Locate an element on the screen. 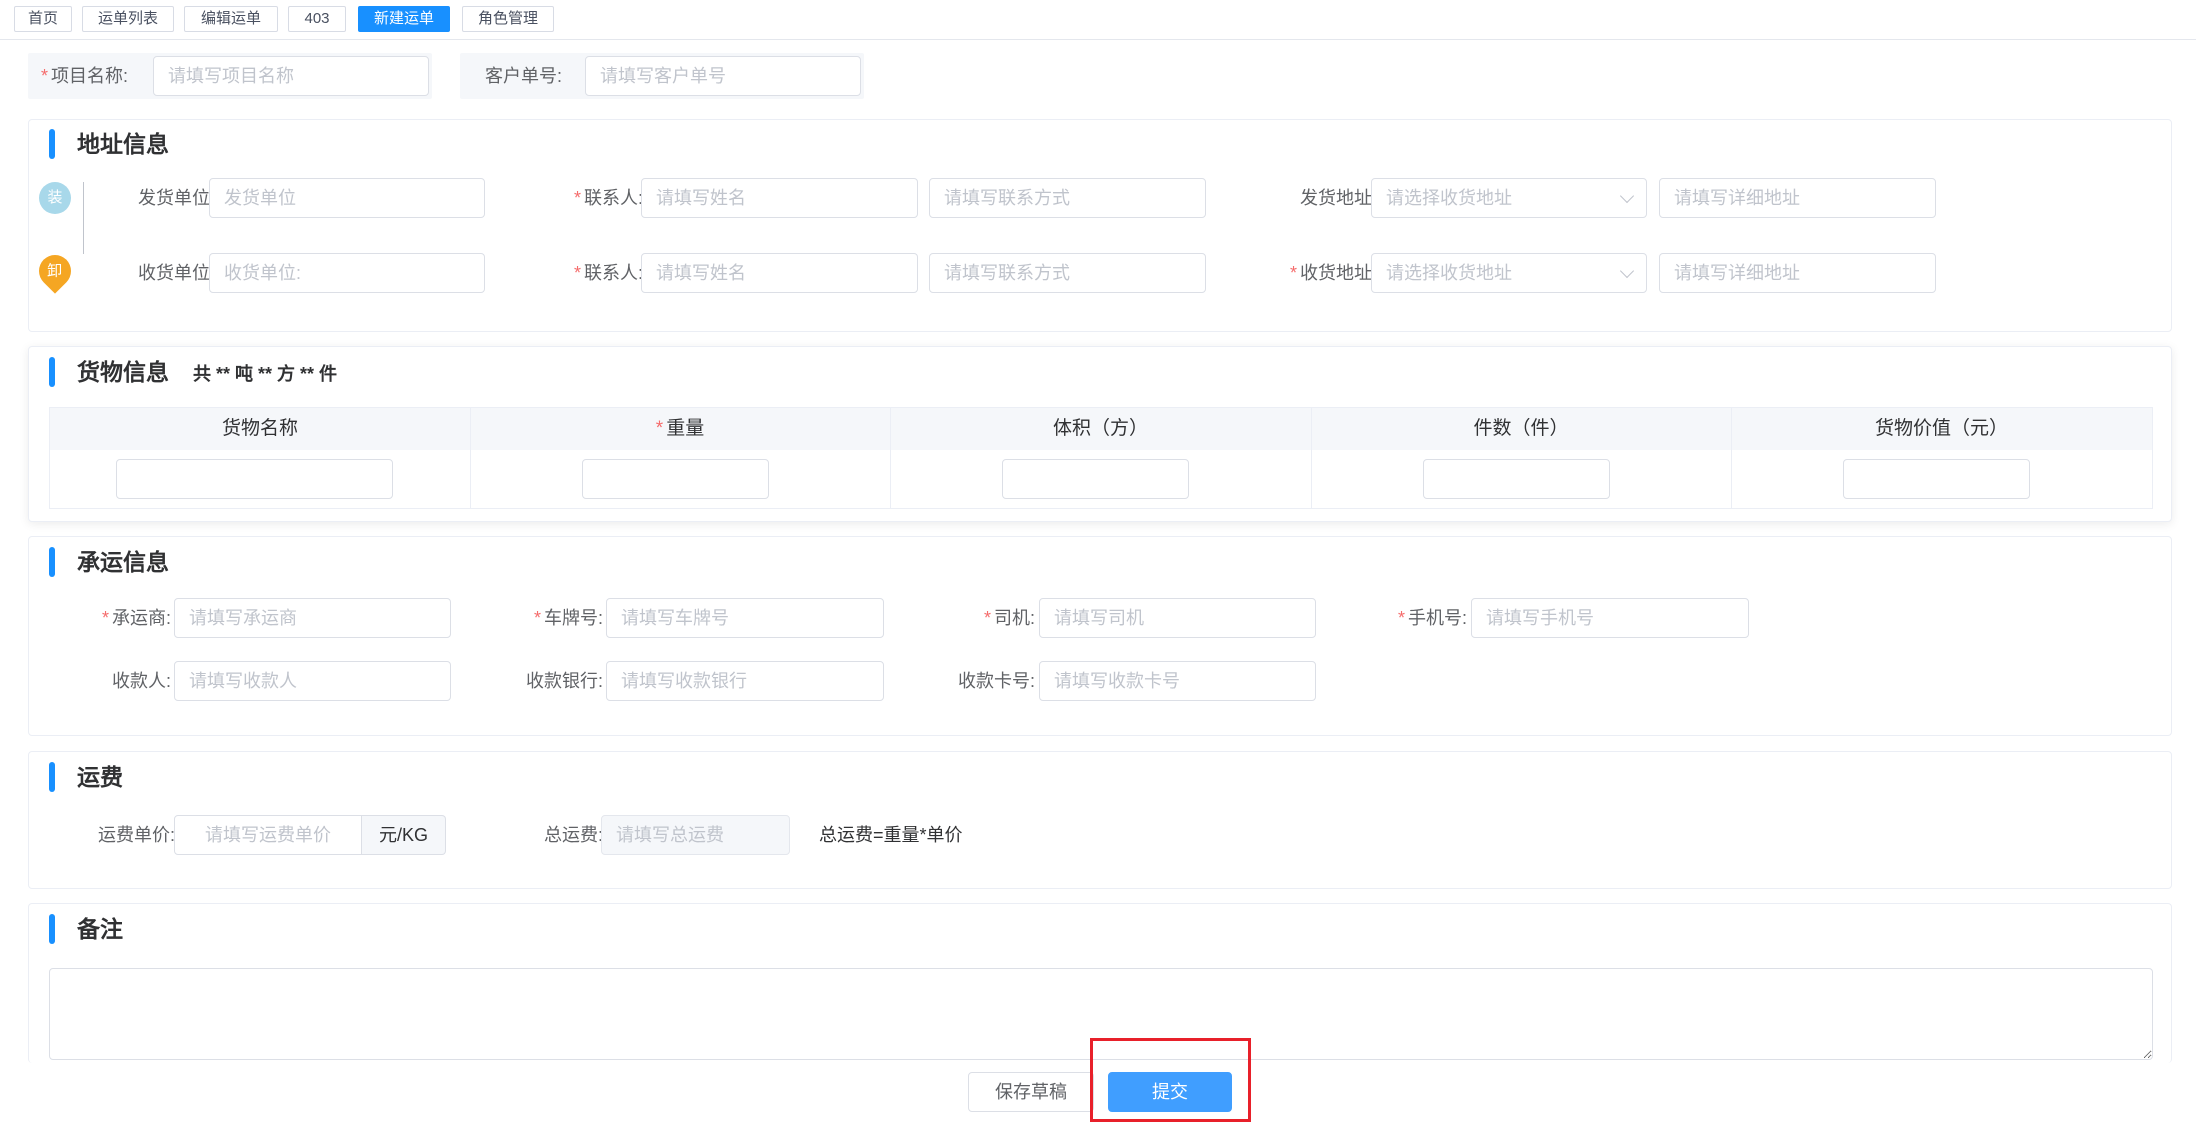  goods-name-input is located at coordinates (254, 479).